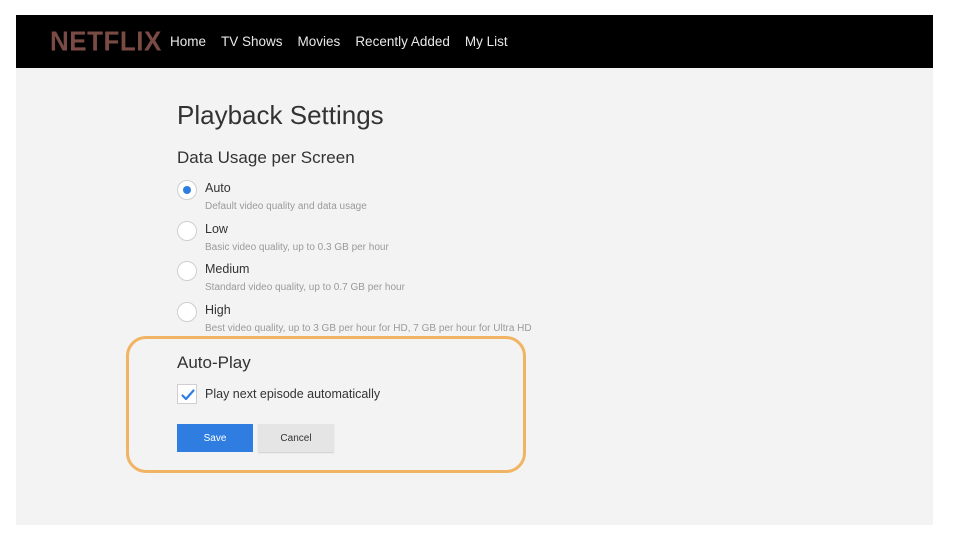 This screenshot has width=960, height=540. I want to click on radio-button-auto, so click(187, 190).